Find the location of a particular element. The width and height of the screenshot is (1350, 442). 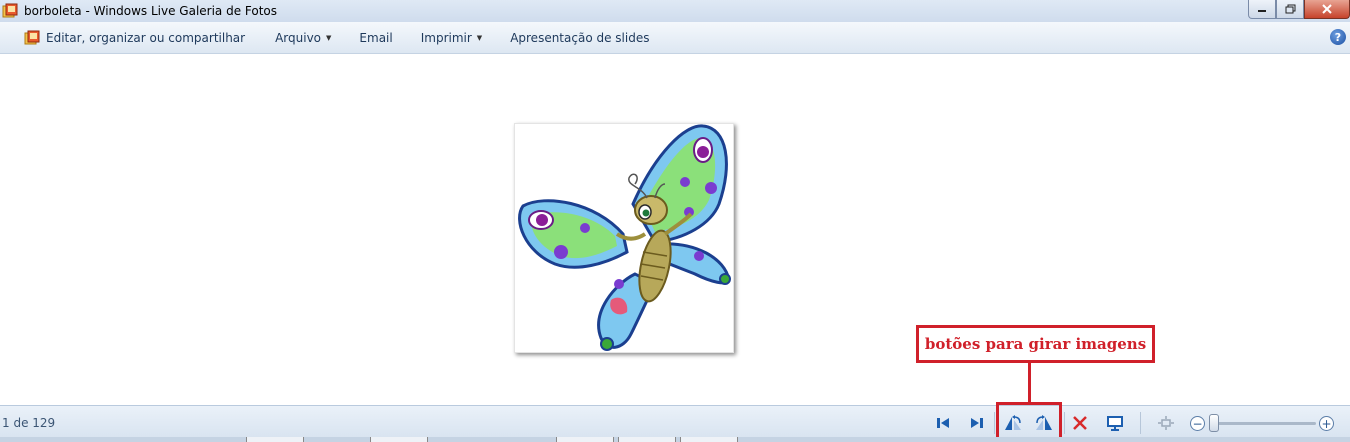

restore-icon is located at coordinates (1290, 9).